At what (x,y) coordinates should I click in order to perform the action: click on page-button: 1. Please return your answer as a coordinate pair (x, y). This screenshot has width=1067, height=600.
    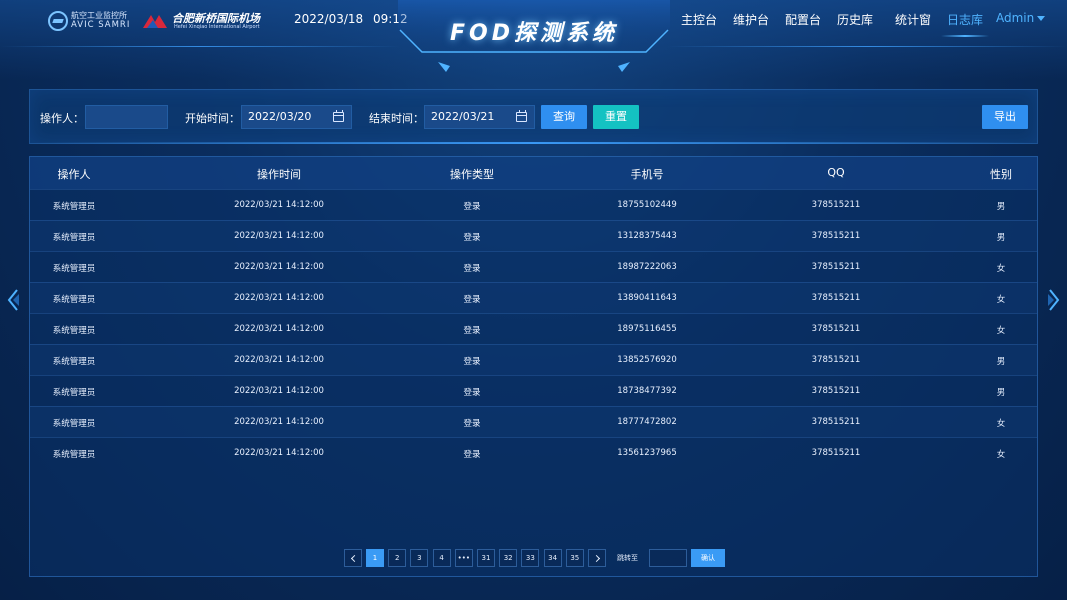
    Looking at the image, I should click on (375, 558).